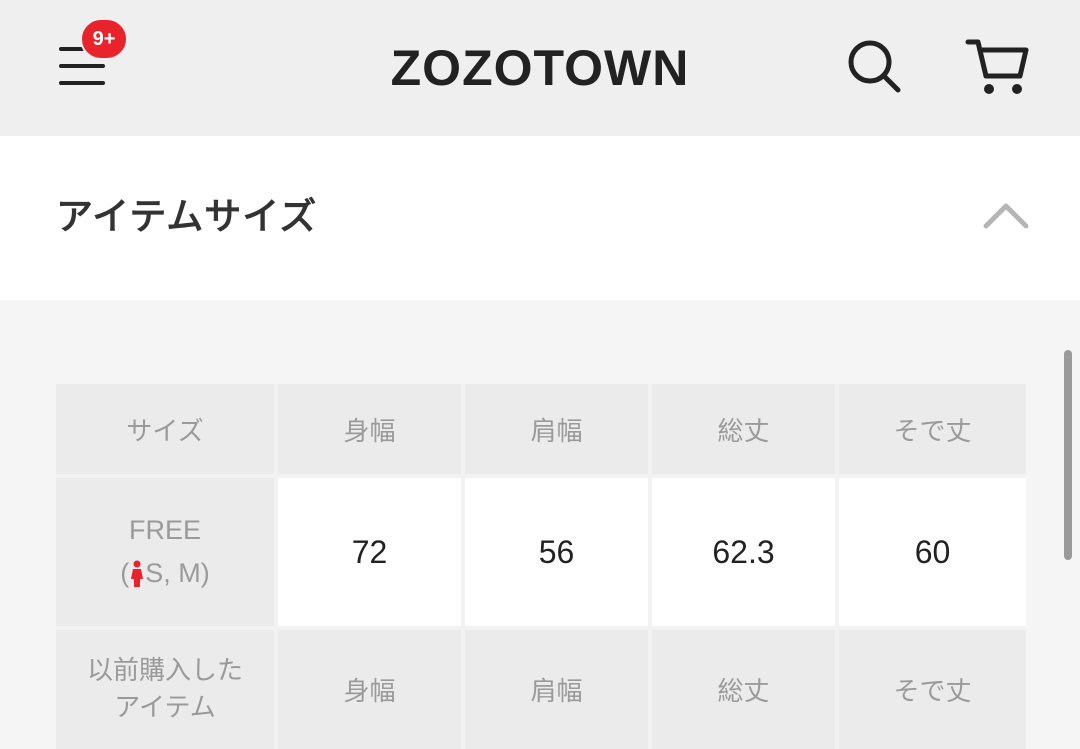 The height and width of the screenshot is (749, 1080). I want to click on previous-body-width: 身幅, so click(369, 689).